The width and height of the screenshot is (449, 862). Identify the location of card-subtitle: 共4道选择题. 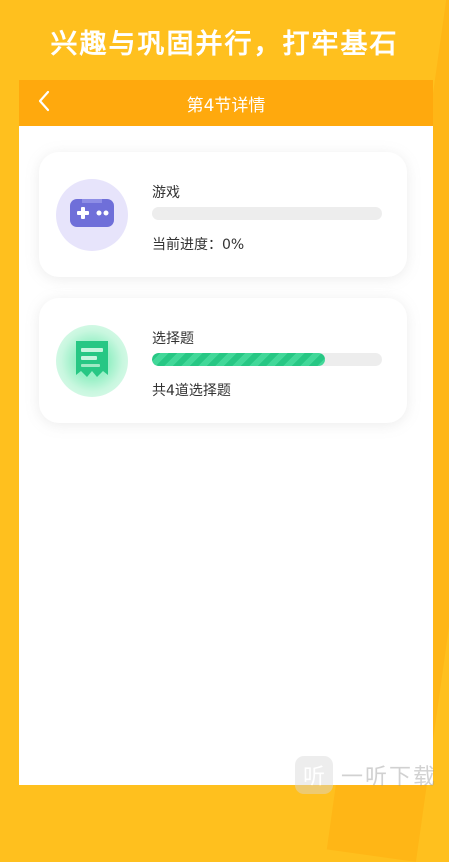
(191, 391).